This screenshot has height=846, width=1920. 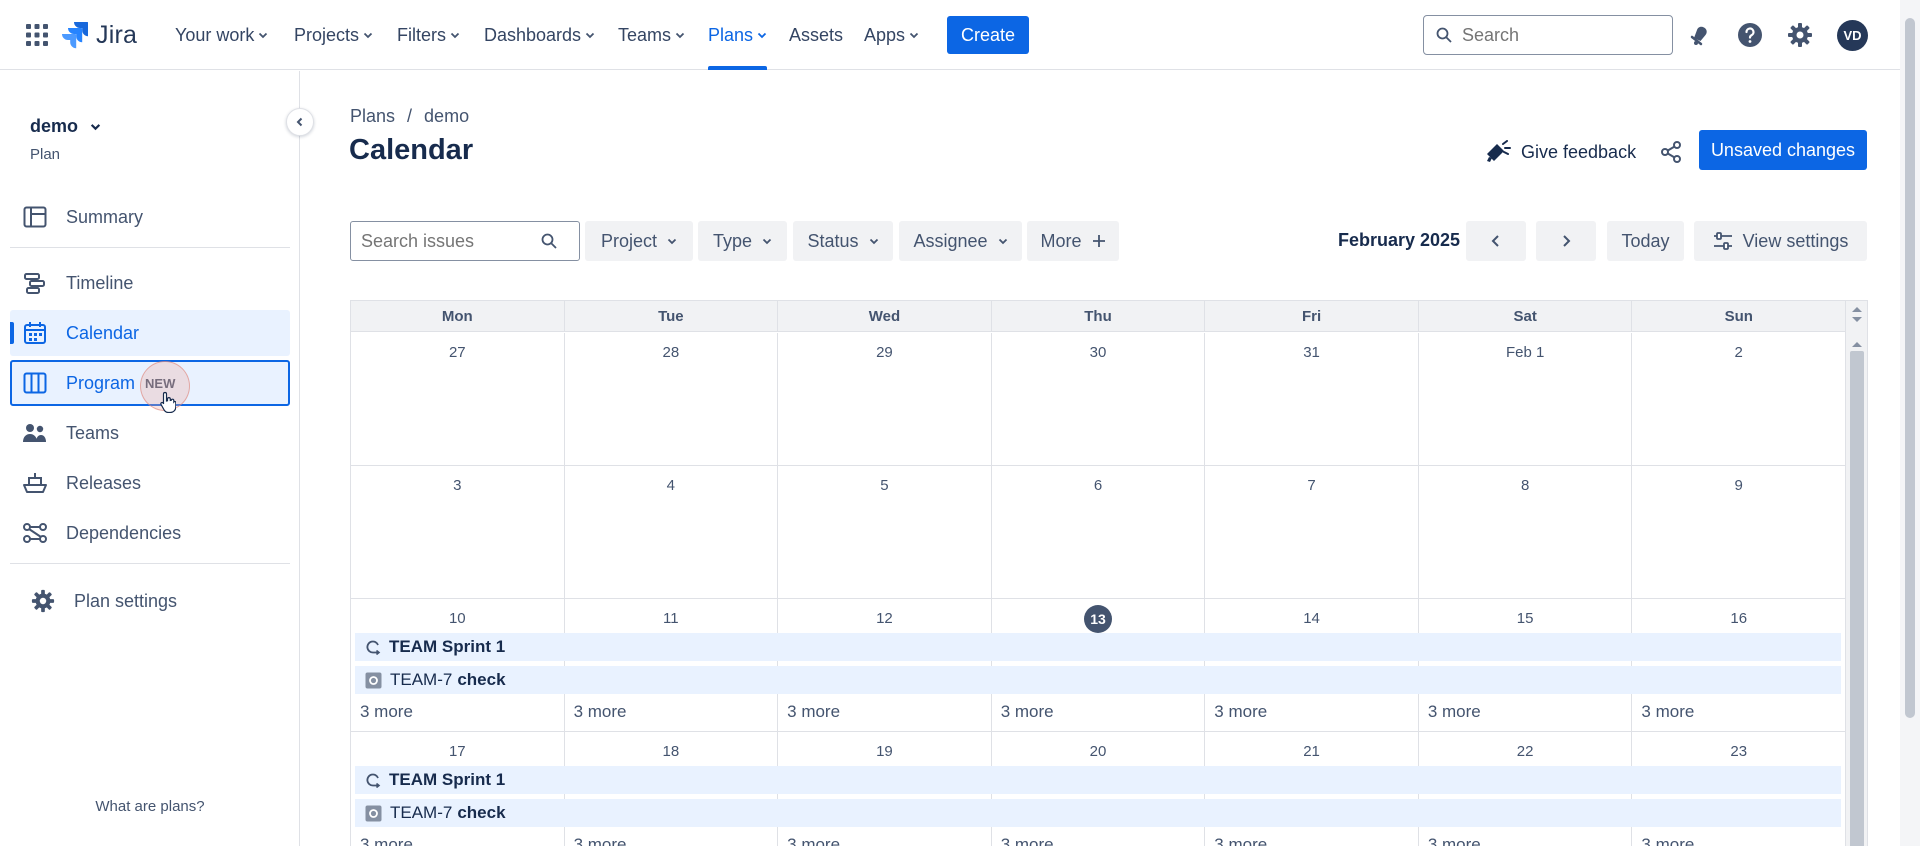 What do you see at coordinates (101, 382) in the screenshot?
I see `sidebar-item-label: Program` at bounding box center [101, 382].